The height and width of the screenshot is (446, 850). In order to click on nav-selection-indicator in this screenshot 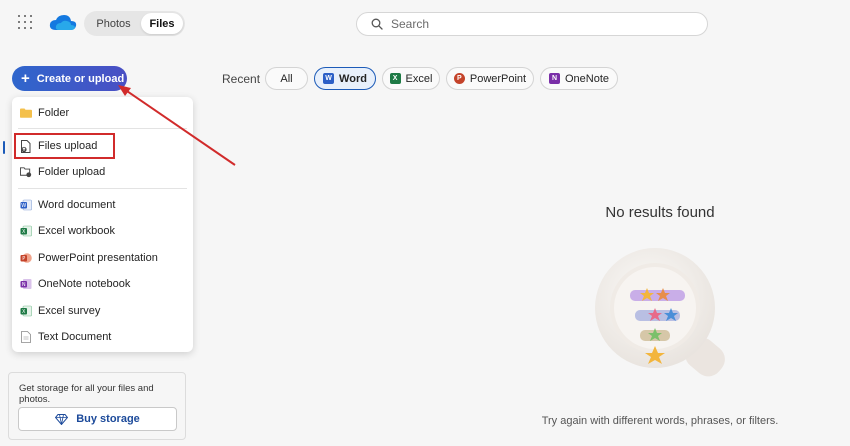, I will do `click(4, 147)`.